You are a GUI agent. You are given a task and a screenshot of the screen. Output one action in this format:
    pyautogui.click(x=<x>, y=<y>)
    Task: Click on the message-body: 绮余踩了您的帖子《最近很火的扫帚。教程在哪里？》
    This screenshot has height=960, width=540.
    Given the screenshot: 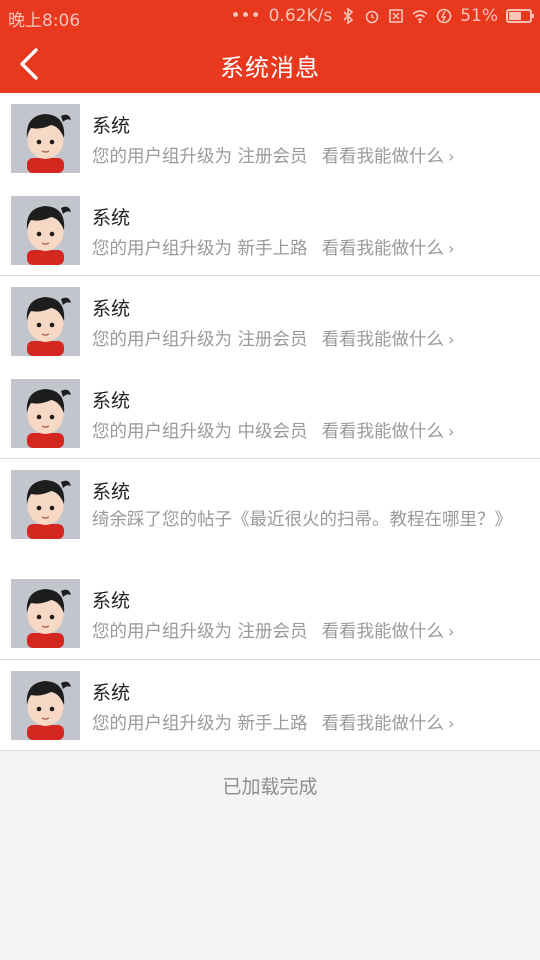 What is the action you would take?
    pyautogui.click(x=302, y=520)
    